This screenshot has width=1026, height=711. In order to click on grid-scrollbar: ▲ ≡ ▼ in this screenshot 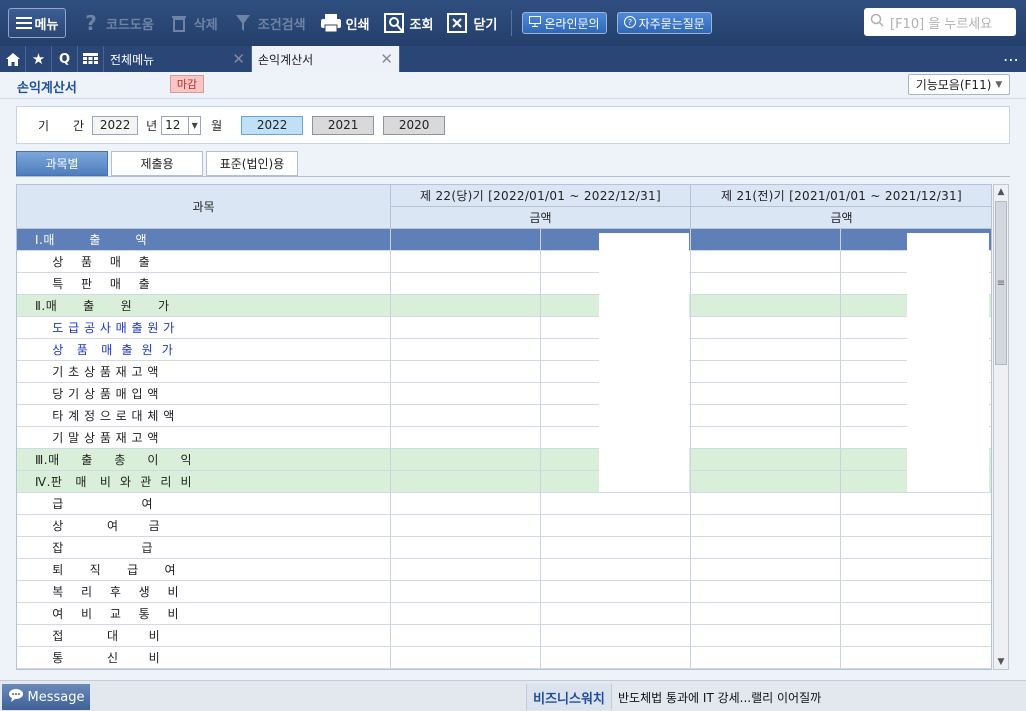, I will do `click(1001, 427)`.